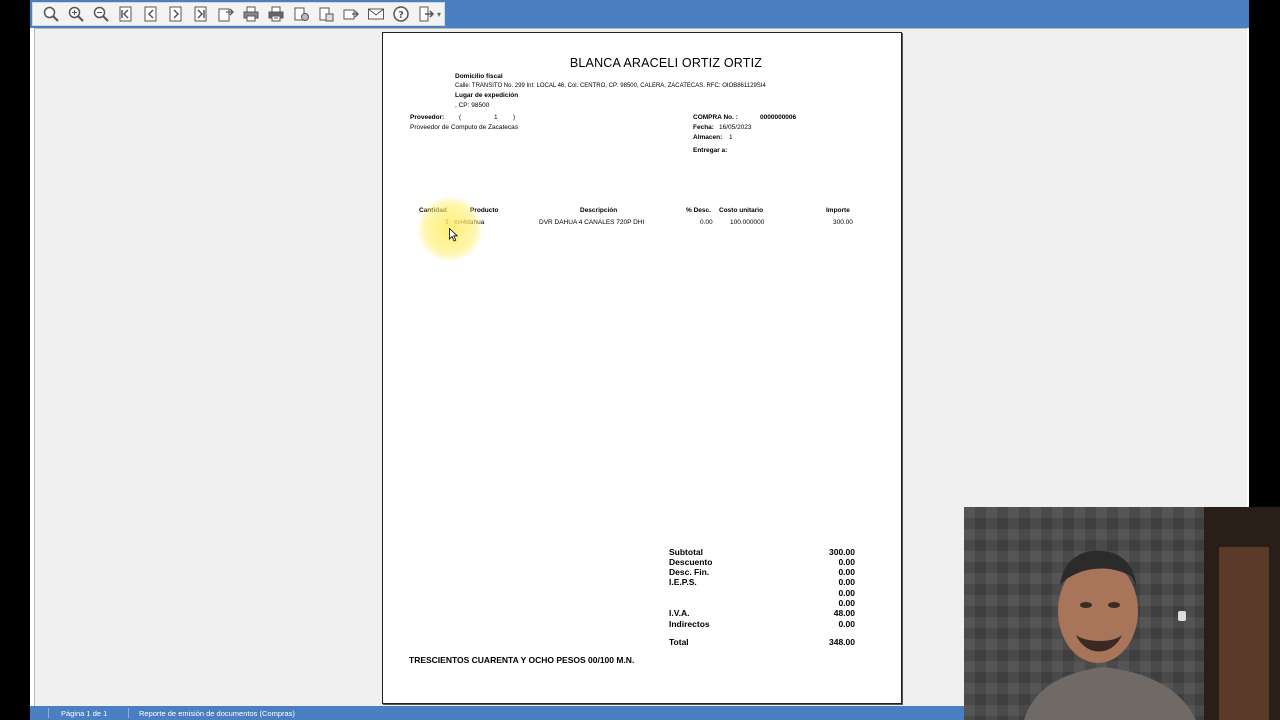 The height and width of the screenshot is (720, 1280). What do you see at coordinates (376, 14) in the screenshot?
I see `mail-icon` at bounding box center [376, 14].